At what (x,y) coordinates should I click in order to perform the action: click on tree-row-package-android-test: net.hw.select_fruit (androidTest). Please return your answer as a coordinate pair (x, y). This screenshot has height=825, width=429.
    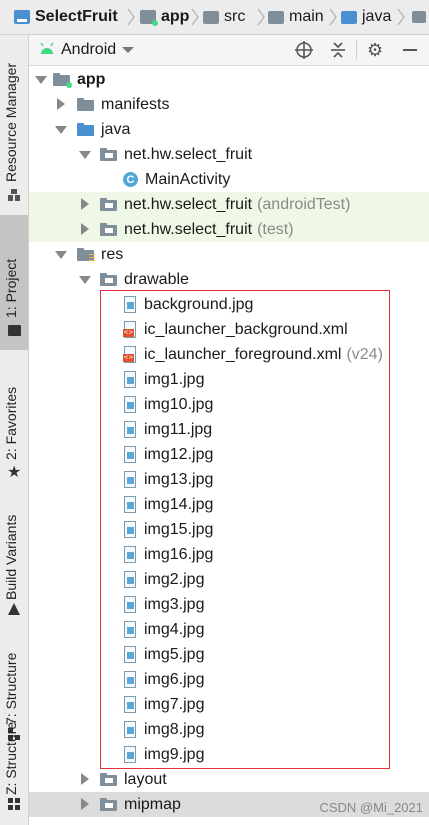
    Looking at the image, I should click on (229, 204).